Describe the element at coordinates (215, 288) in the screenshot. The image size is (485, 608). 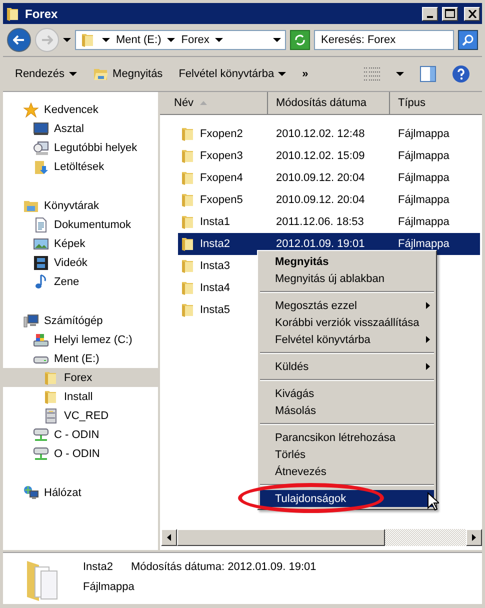
I see `file-name: Insta4` at that location.